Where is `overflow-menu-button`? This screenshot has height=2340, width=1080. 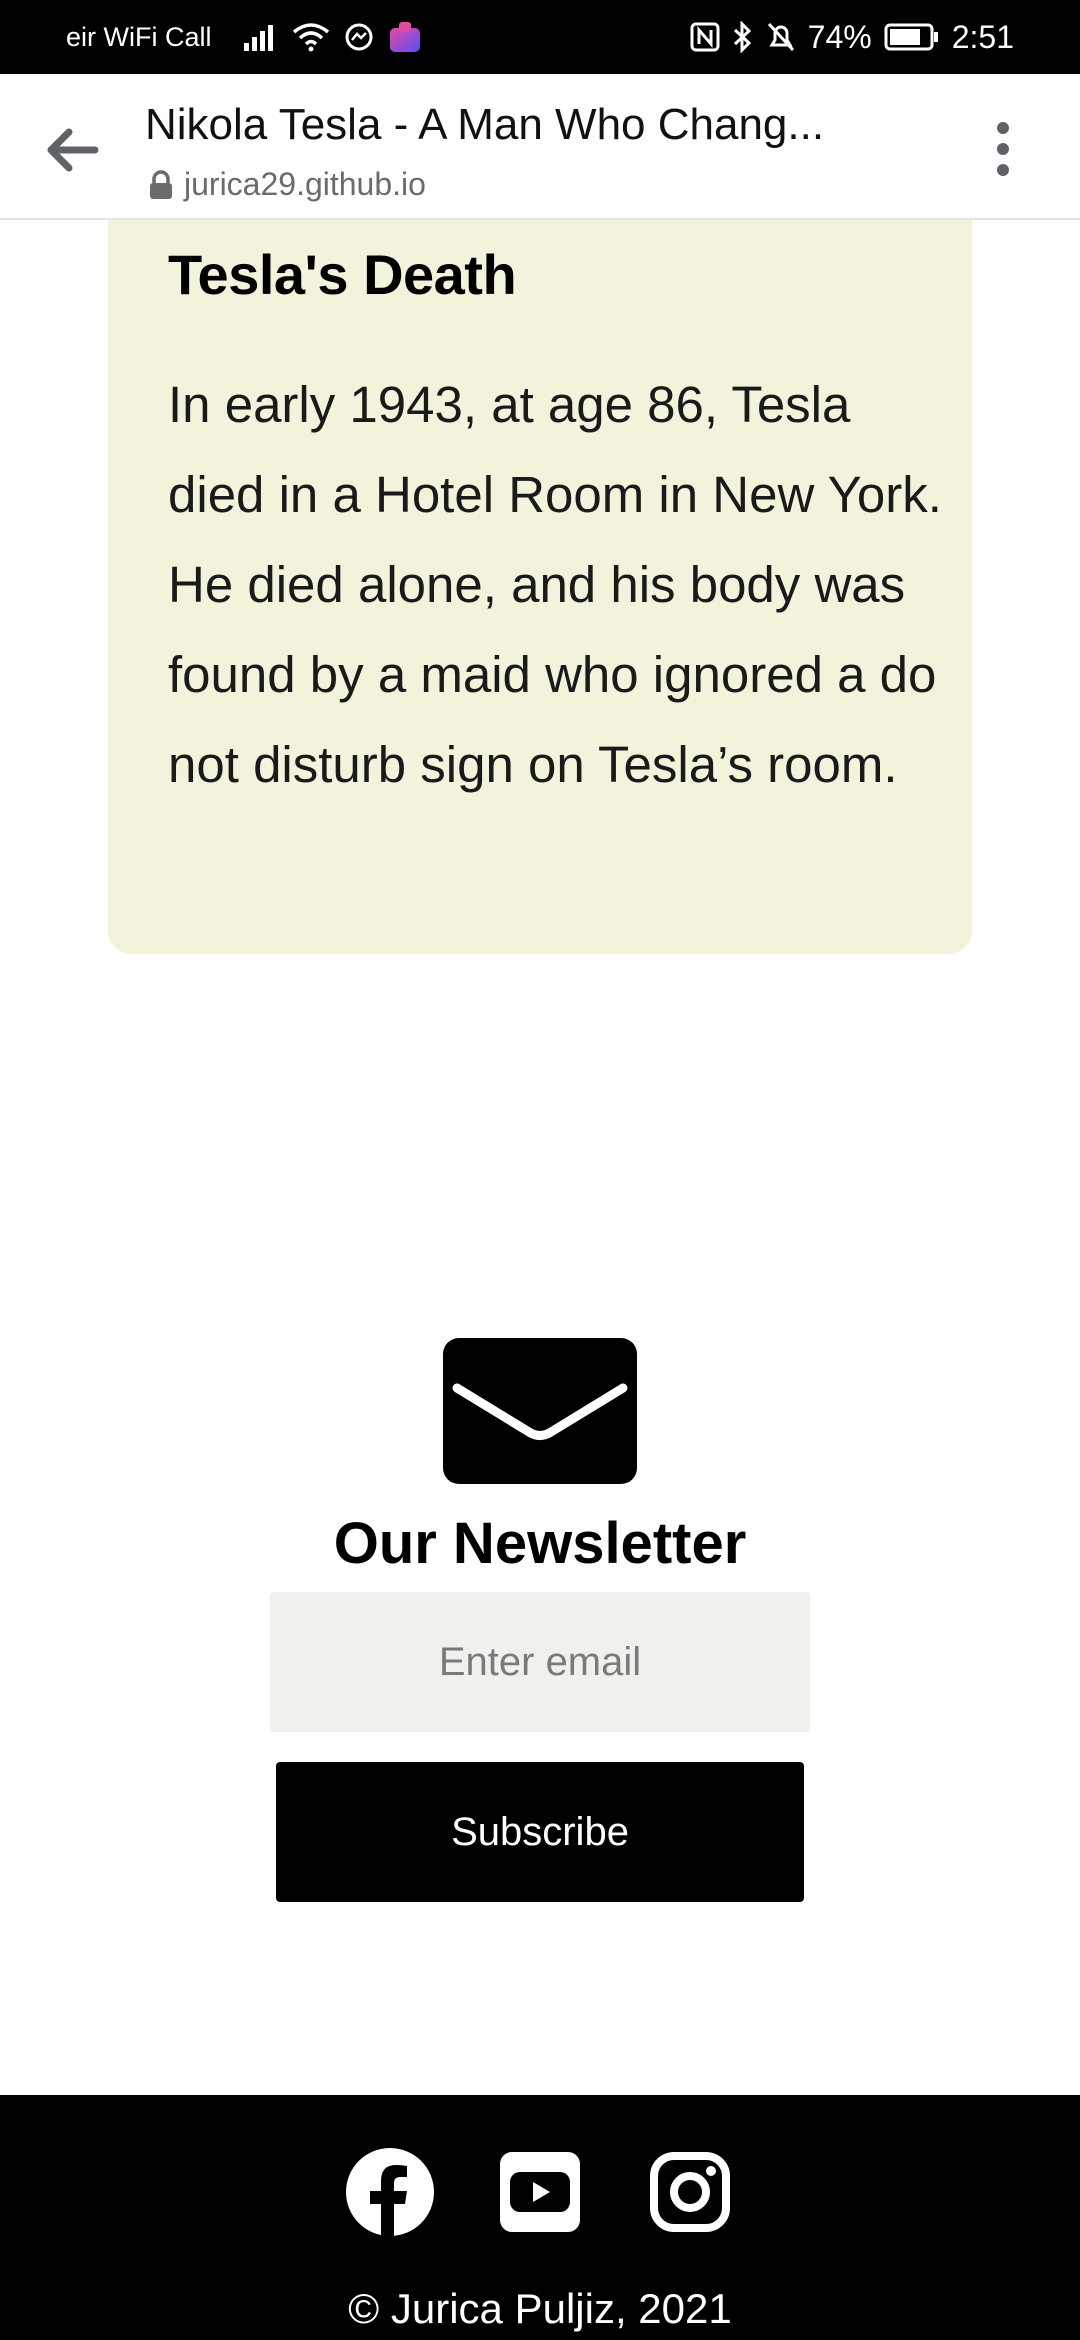 overflow-menu-button is located at coordinates (1003, 149).